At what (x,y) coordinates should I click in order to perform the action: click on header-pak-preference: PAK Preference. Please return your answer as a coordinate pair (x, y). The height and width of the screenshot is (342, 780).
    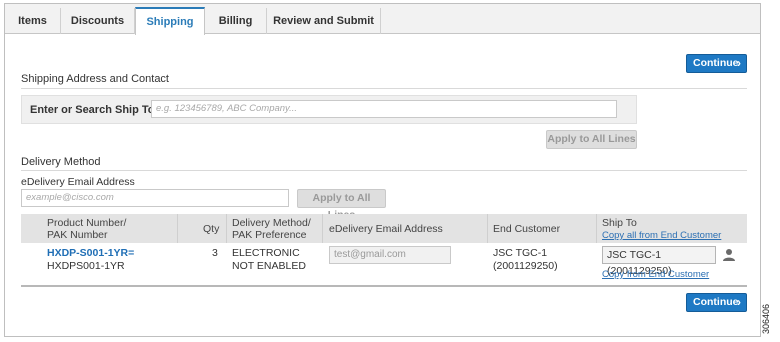
    Looking at the image, I should click on (269, 235).